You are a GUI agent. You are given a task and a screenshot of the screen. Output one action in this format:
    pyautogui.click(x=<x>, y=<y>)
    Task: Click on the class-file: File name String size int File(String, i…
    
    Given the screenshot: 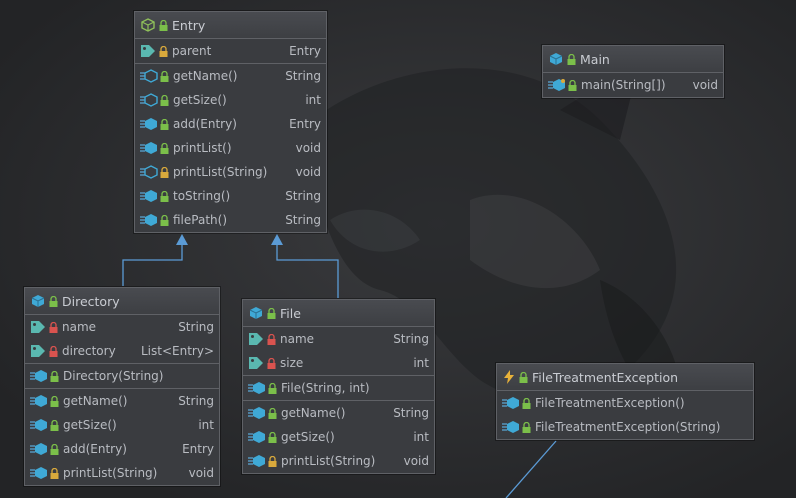 What is the action you would take?
    pyautogui.click(x=338, y=386)
    